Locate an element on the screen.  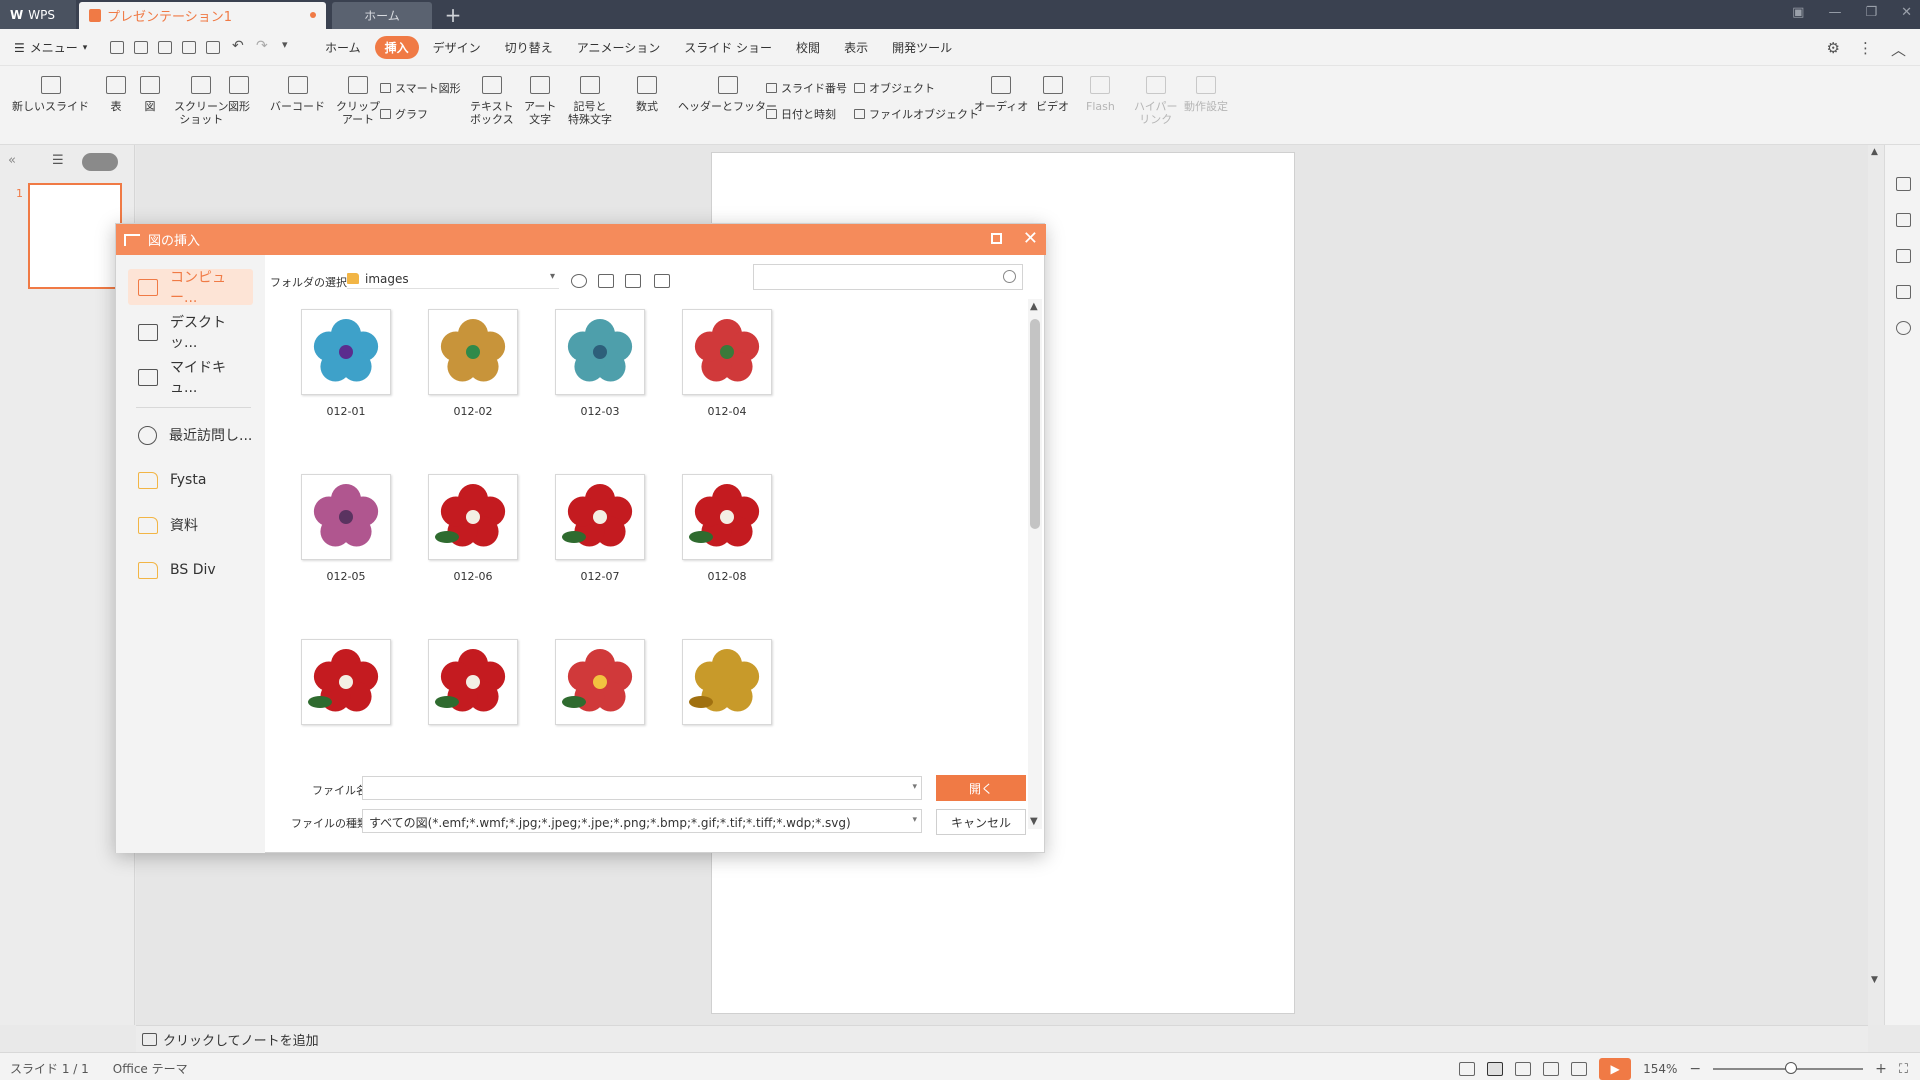
image-pane-icon is located at coordinates (1903, 256).